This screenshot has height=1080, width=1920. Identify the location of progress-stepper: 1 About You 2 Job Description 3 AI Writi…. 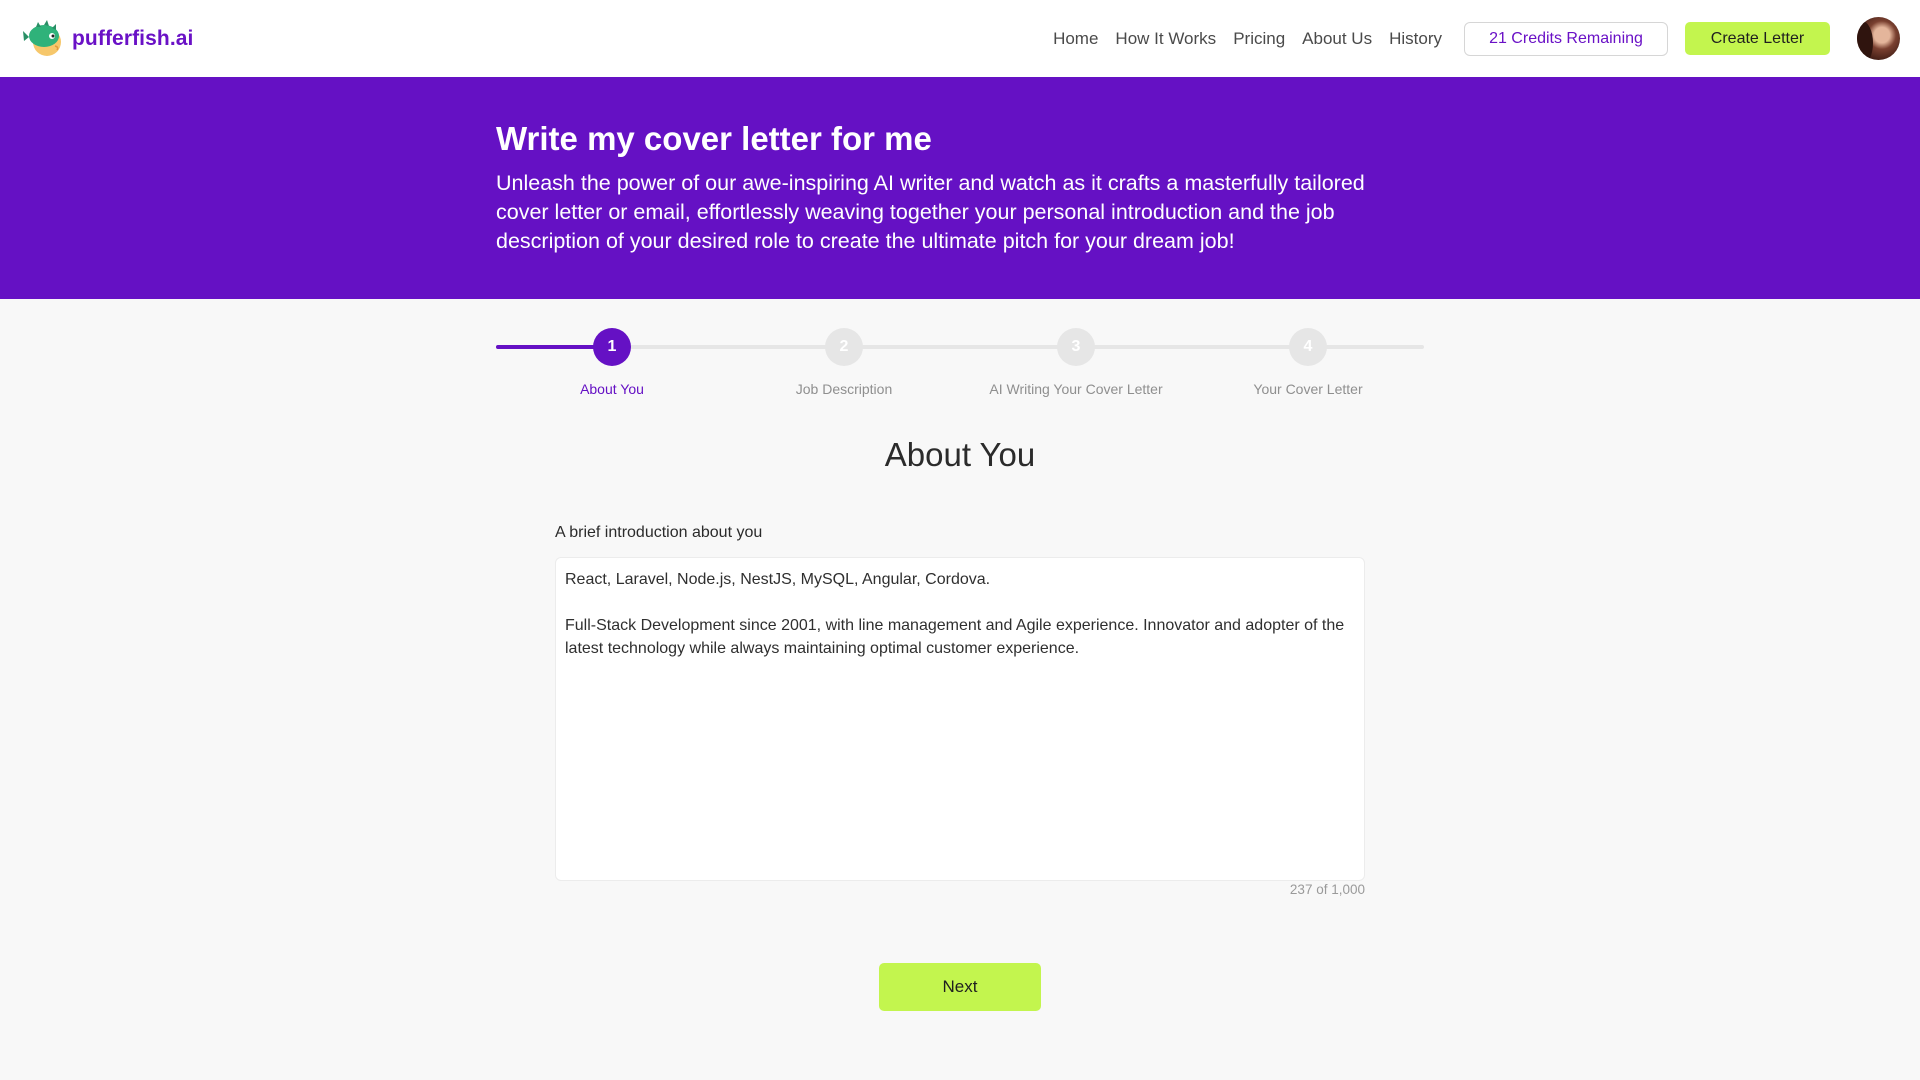
(960, 363).